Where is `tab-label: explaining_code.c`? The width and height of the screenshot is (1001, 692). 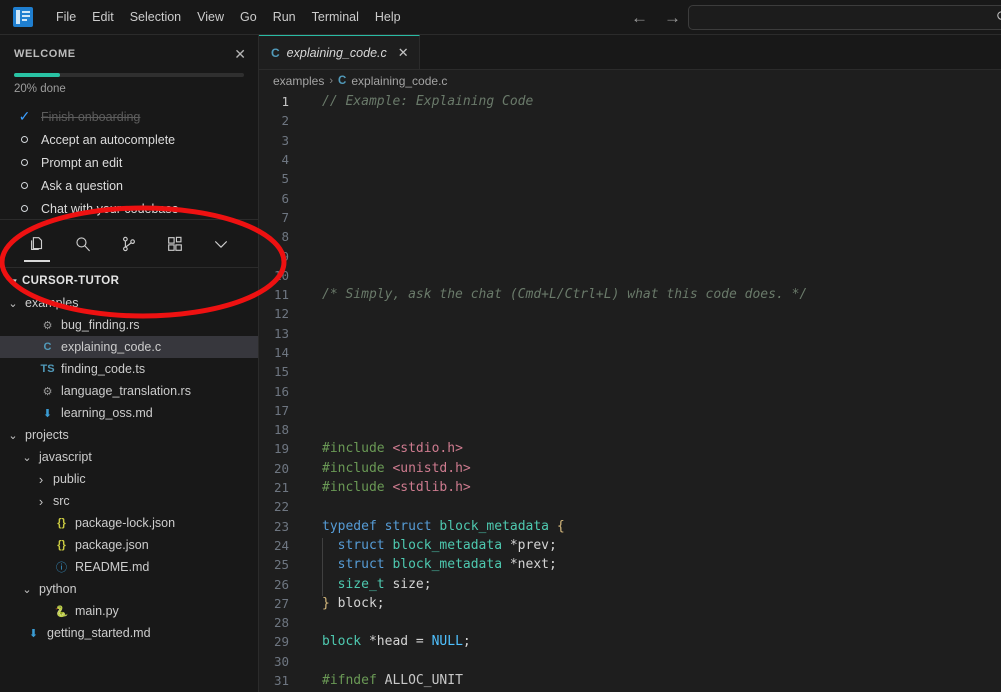 tab-label: explaining_code.c is located at coordinates (336, 52).